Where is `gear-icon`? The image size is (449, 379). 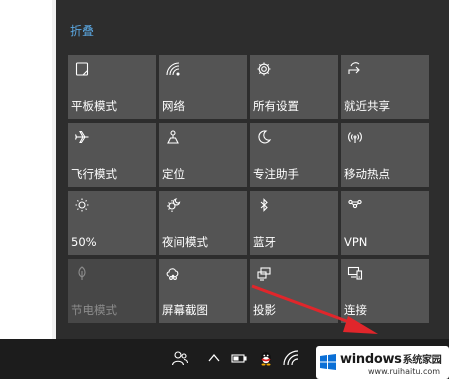 gear-icon is located at coordinates (264, 69).